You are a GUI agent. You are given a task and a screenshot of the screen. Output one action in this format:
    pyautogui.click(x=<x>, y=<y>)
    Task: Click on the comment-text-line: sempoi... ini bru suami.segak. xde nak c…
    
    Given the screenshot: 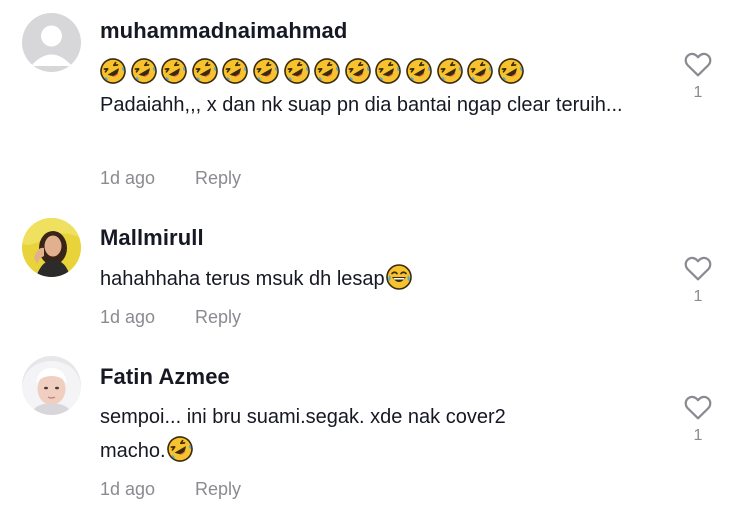 What is the action you would take?
    pyautogui.click(x=303, y=417)
    